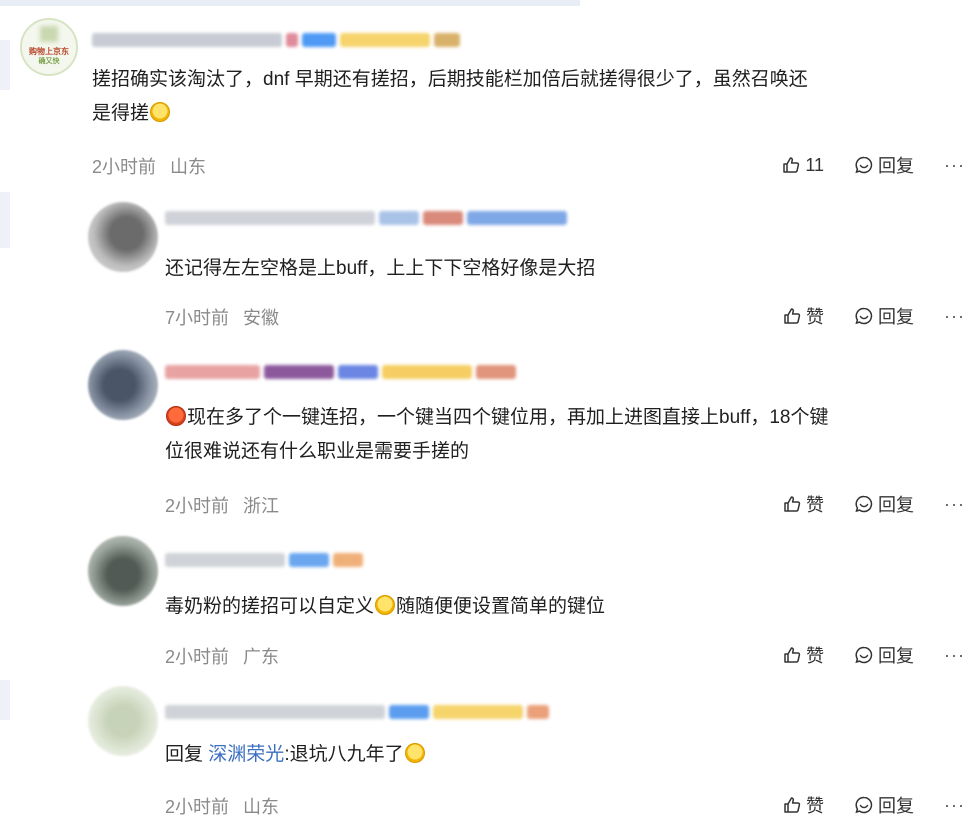 The height and width of the screenshot is (824, 973). Describe the element at coordinates (261, 318) in the screenshot. I see `comment-location: 安徽` at that location.